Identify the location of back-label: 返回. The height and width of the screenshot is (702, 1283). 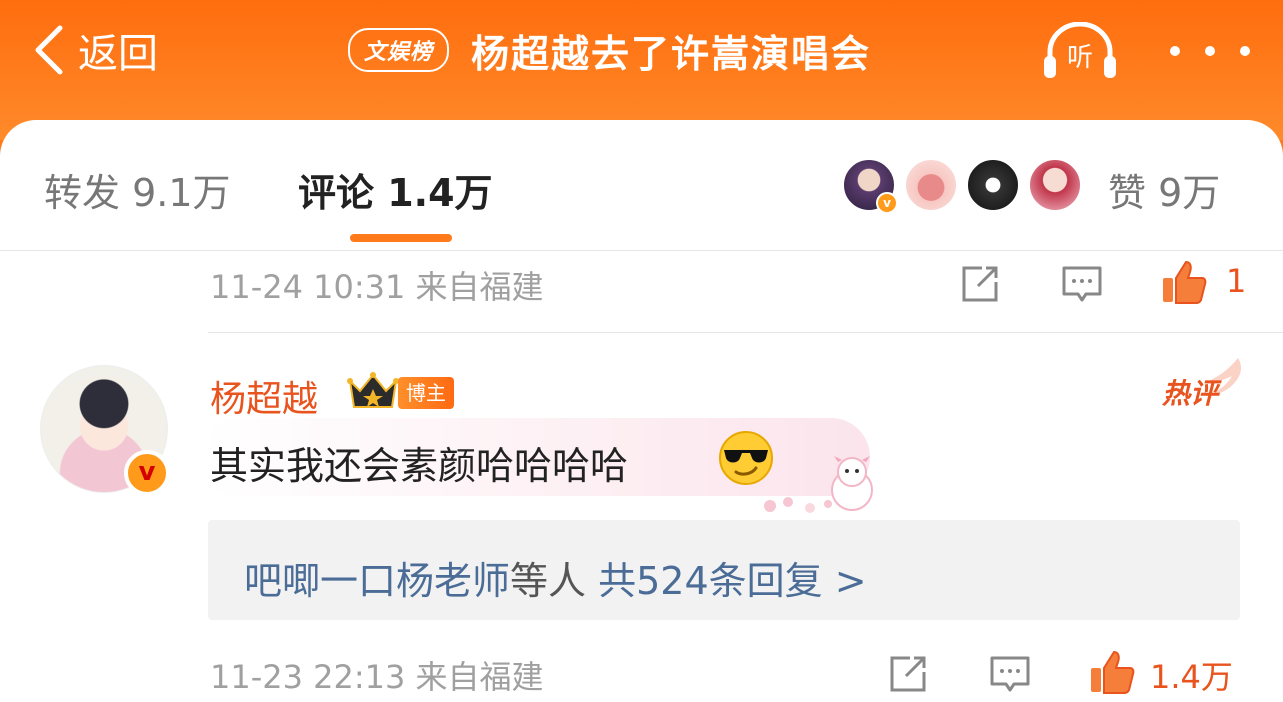
(118, 54).